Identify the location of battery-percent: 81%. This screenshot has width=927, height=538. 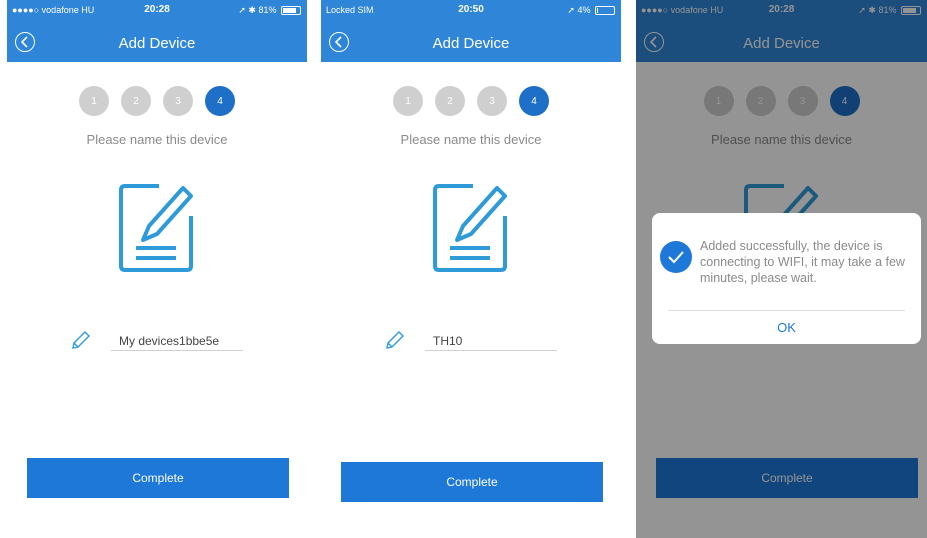
(267, 10).